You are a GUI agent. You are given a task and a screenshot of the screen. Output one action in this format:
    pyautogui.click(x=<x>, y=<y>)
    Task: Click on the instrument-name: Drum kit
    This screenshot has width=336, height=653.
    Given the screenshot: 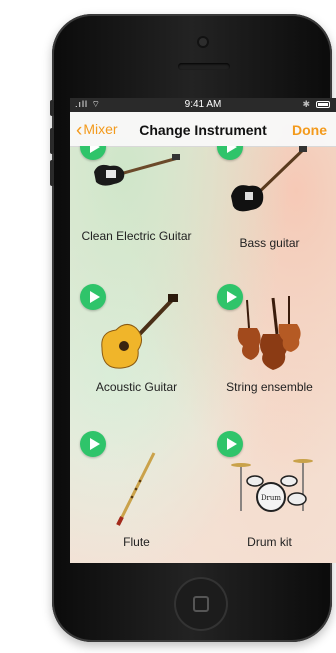 What is the action you would take?
    pyautogui.click(x=269, y=542)
    